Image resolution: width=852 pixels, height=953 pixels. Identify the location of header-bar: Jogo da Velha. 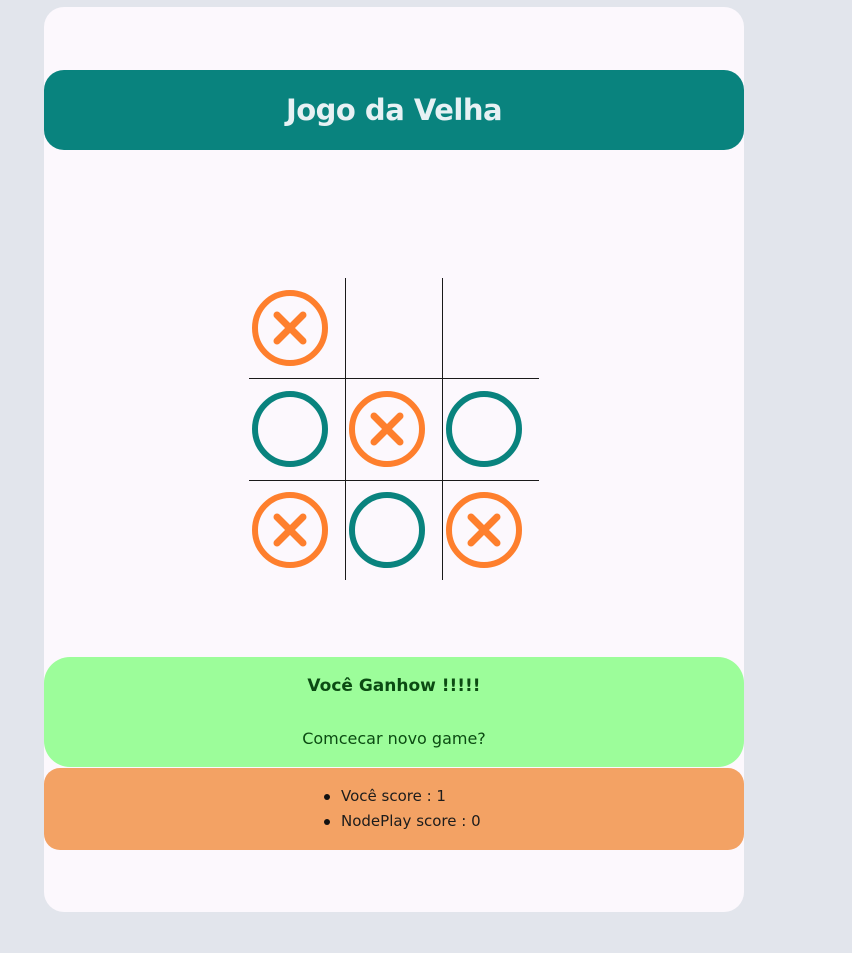
(394, 110).